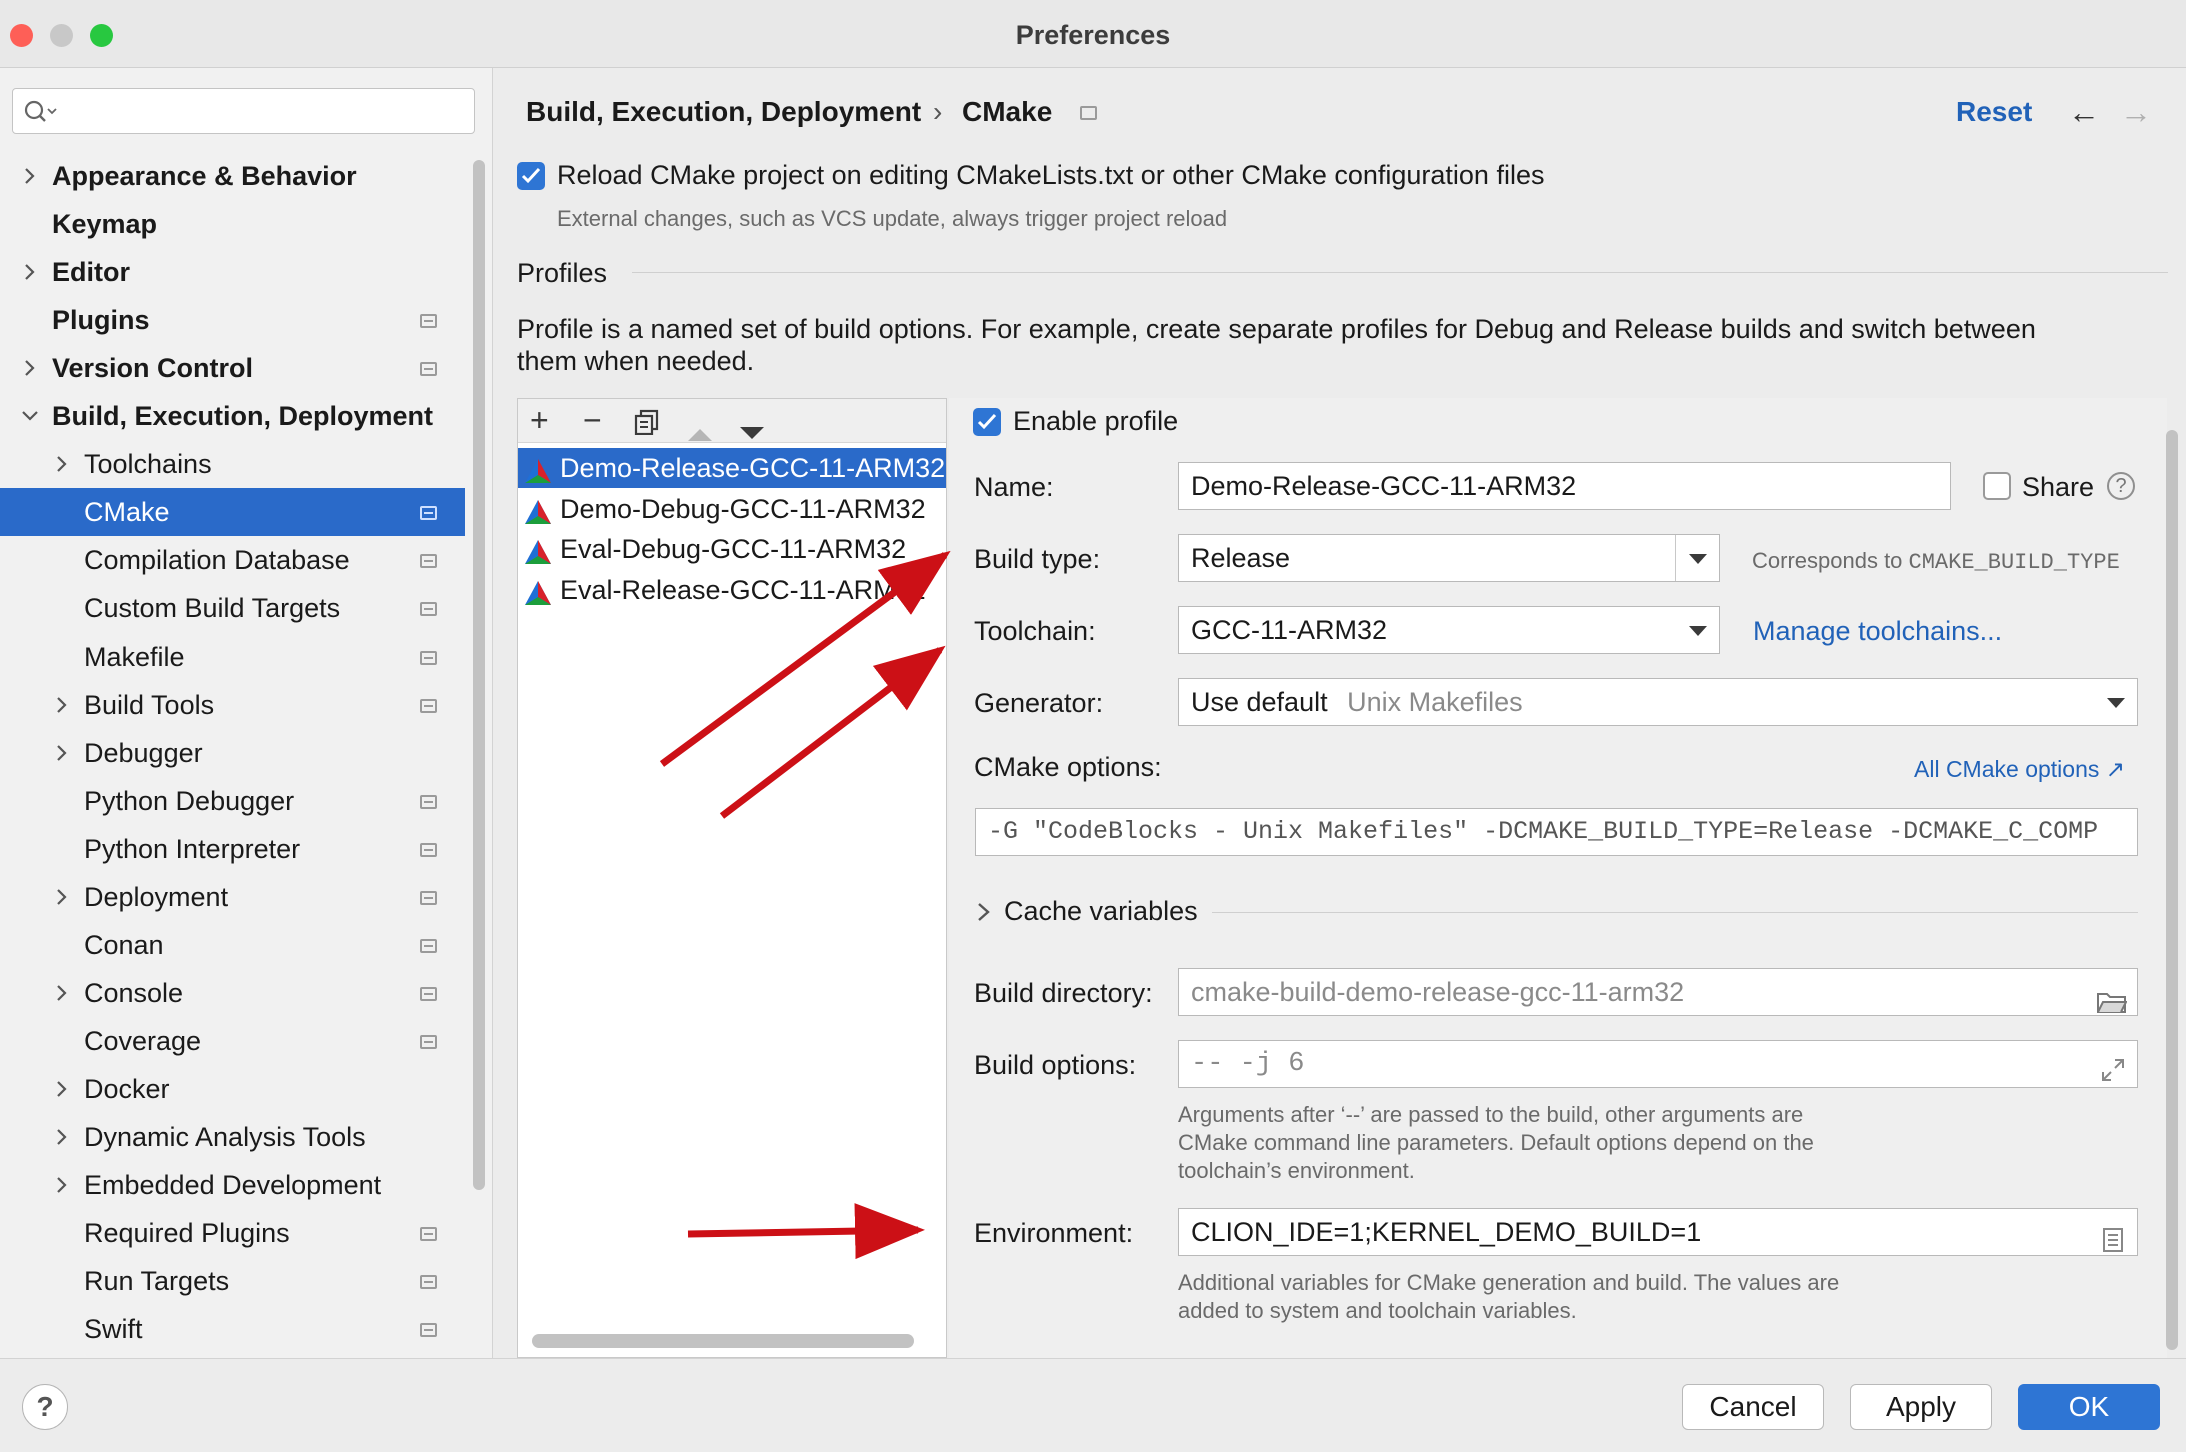 This screenshot has height=1452, width=2186. I want to click on annotation-arrow-toolchain, so click(832, 732).